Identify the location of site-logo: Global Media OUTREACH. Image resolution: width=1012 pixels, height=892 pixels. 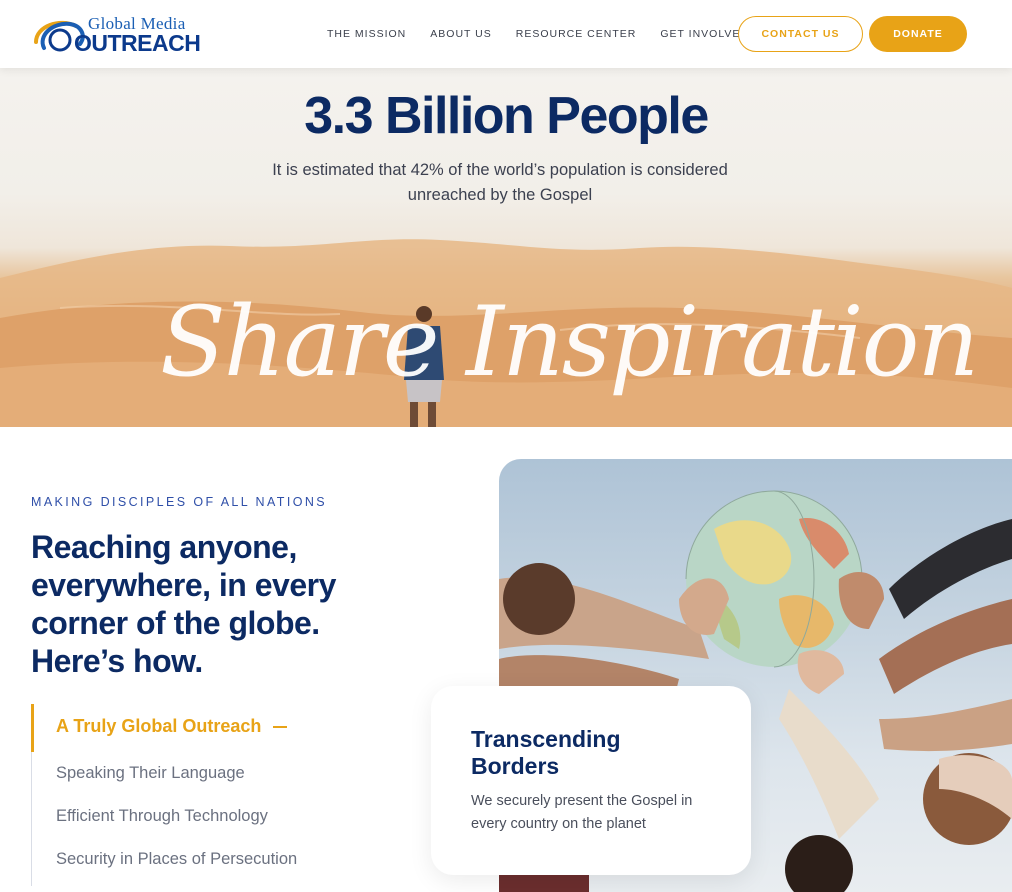
(115, 34).